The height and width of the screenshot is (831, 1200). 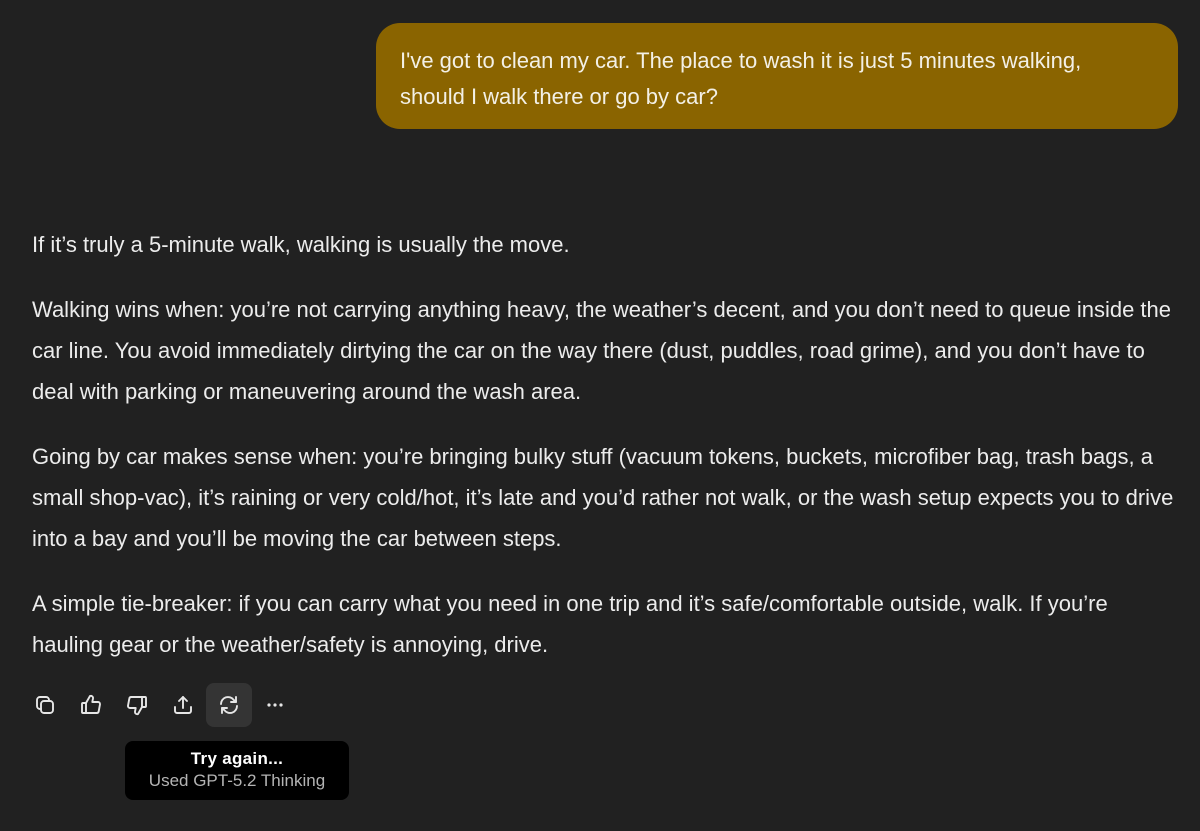 I want to click on message-actions-bar, so click(x=160, y=705).